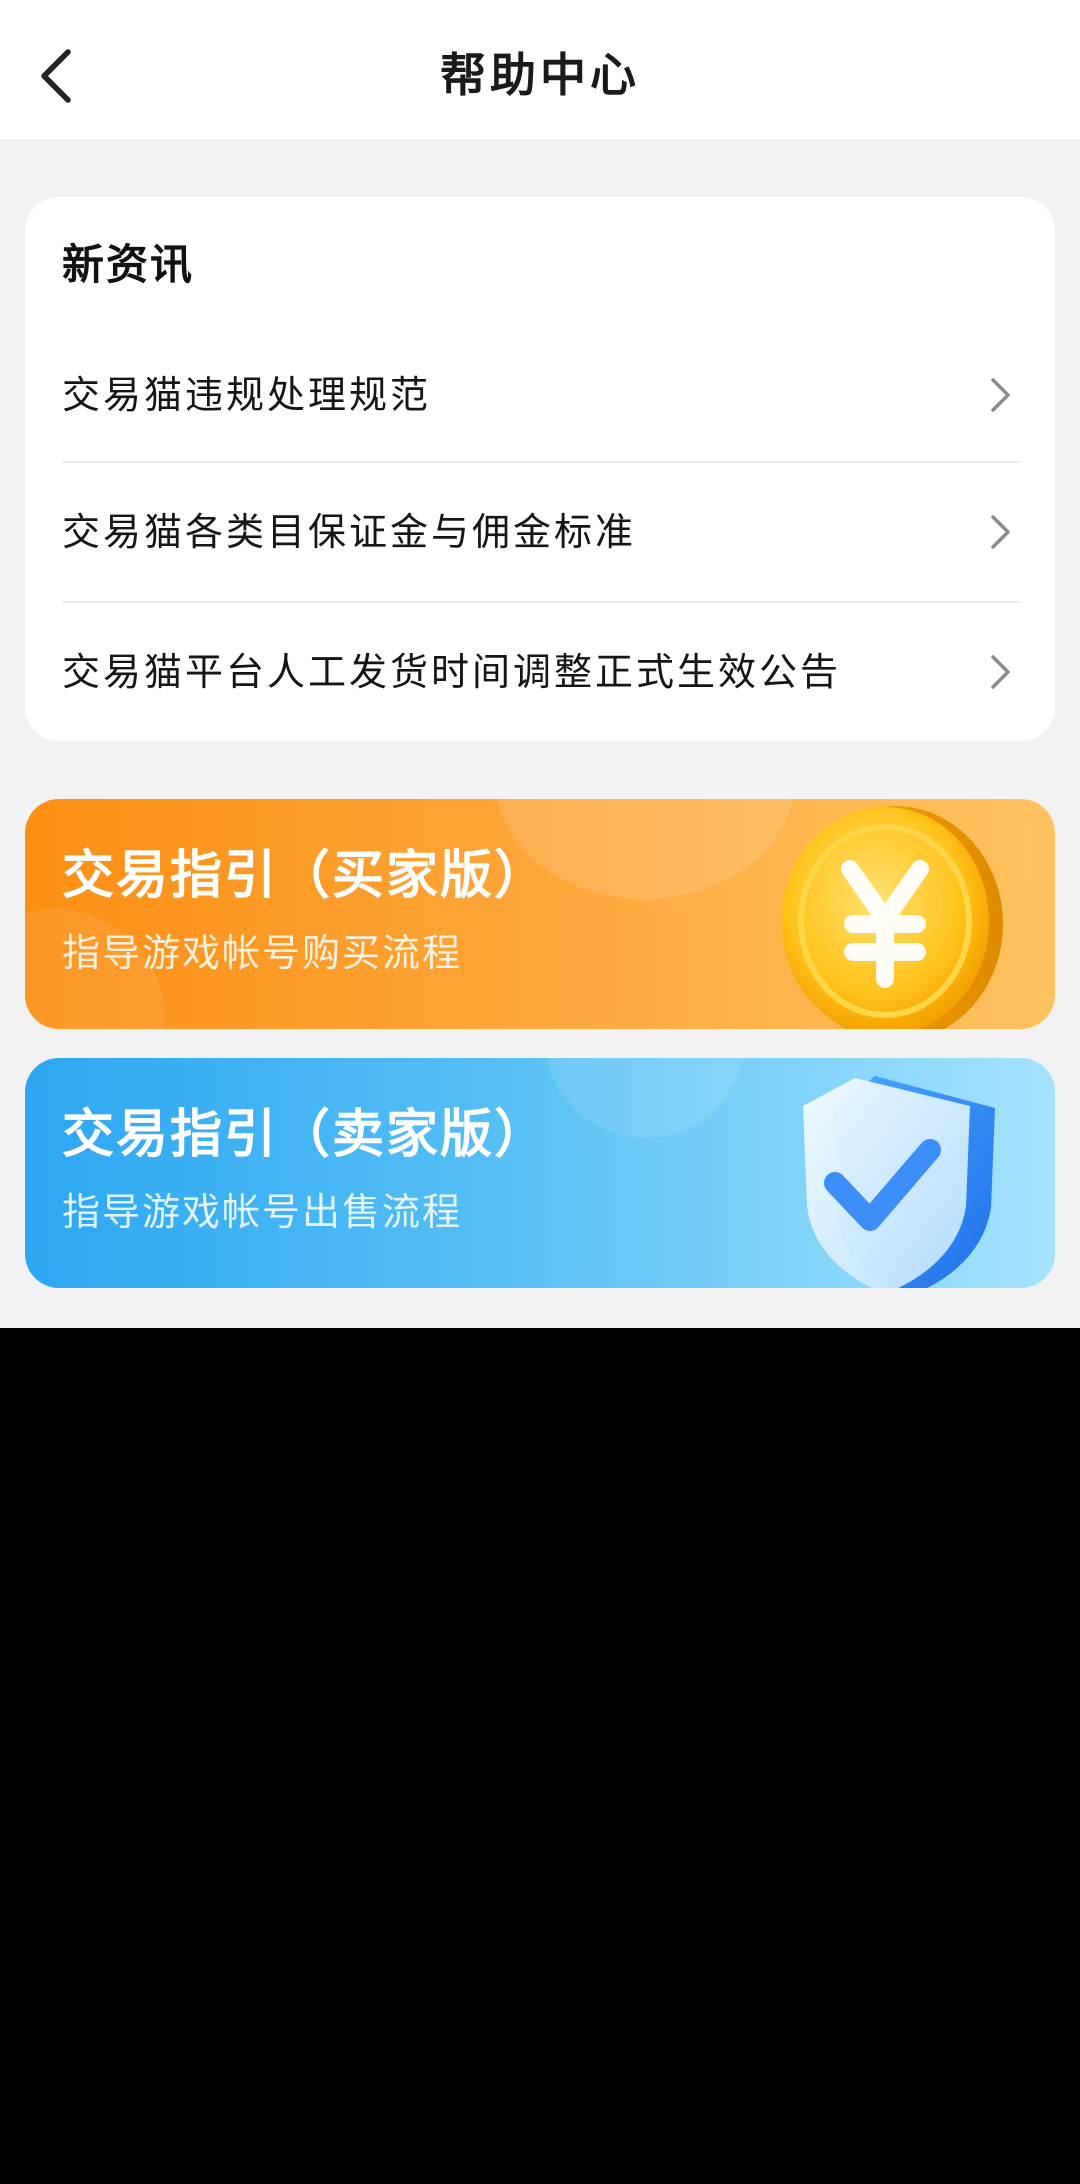  What do you see at coordinates (262, 953) in the screenshot?
I see `buyer-guide-subtitle: 指导游戏帐号购买流程` at bounding box center [262, 953].